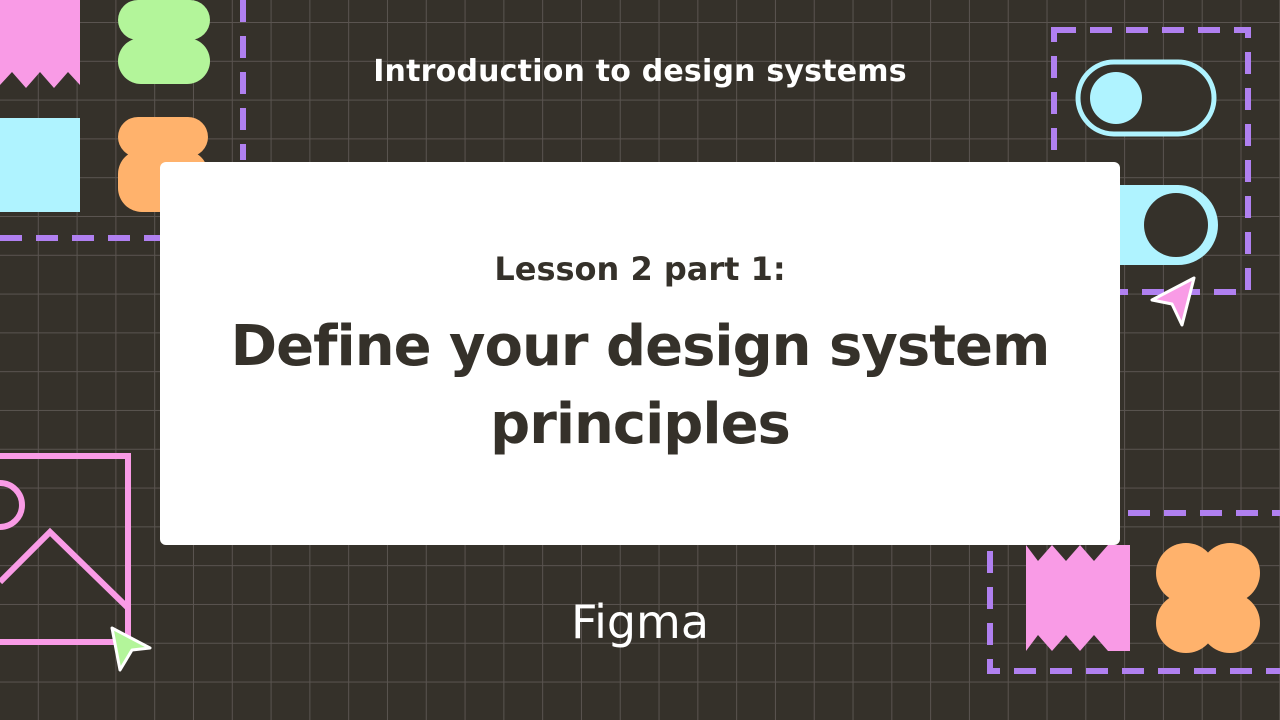 The image size is (1280, 720). What do you see at coordinates (1173, 301) in the screenshot?
I see `cursor-arrow-icon` at bounding box center [1173, 301].